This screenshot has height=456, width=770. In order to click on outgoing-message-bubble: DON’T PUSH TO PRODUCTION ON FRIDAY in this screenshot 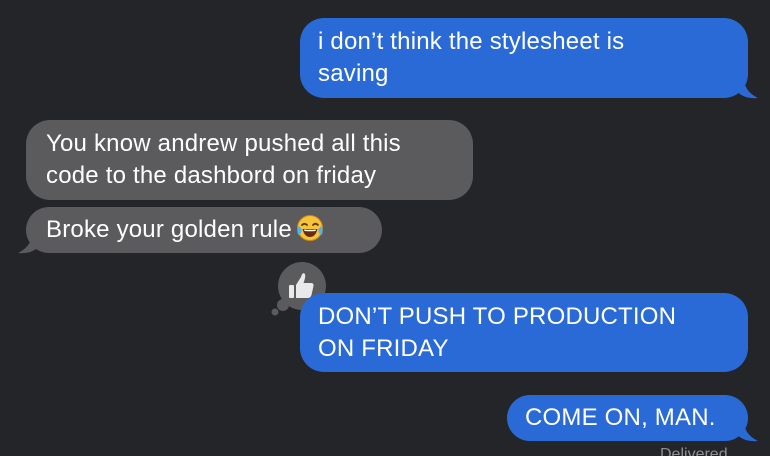, I will do `click(524, 332)`.